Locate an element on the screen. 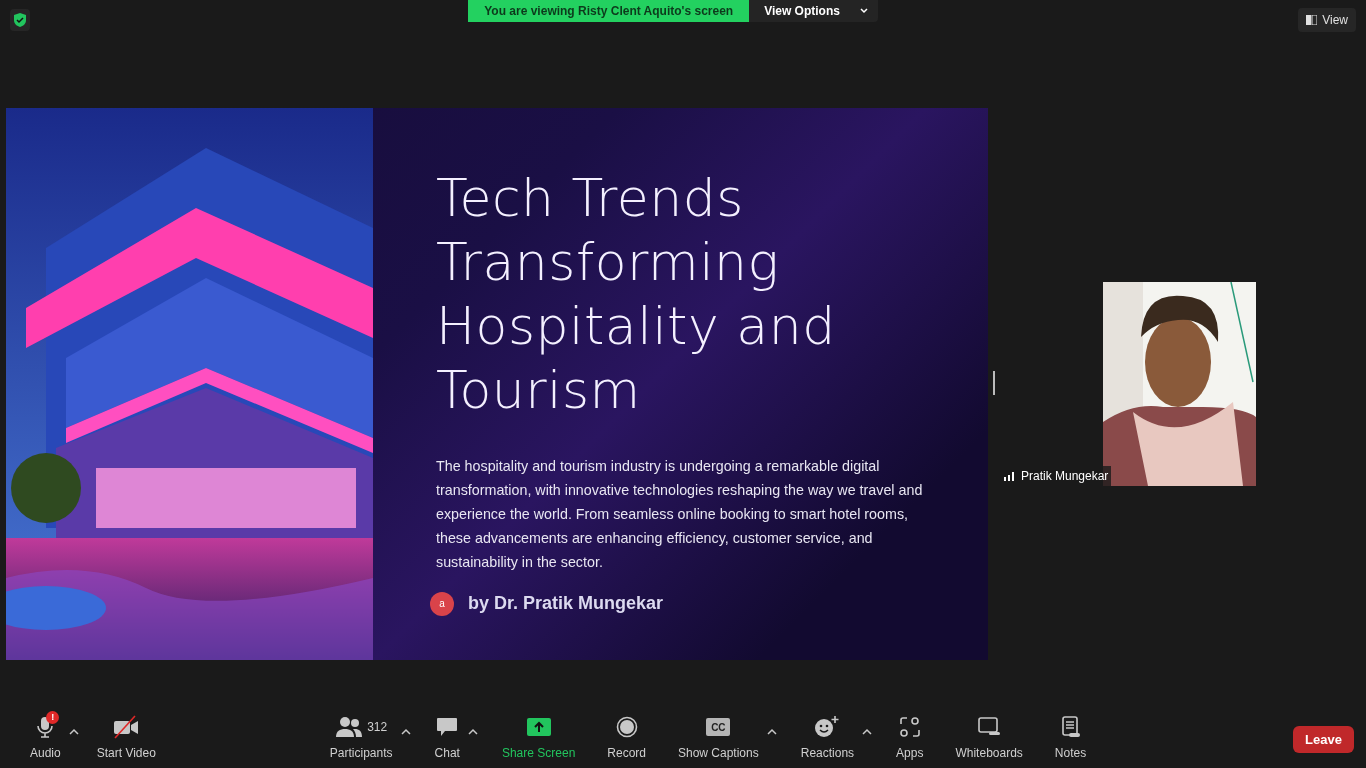 This screenshot has height=768, width=1366. toolbar-button: Reactions is located at coordinates (827, 739).